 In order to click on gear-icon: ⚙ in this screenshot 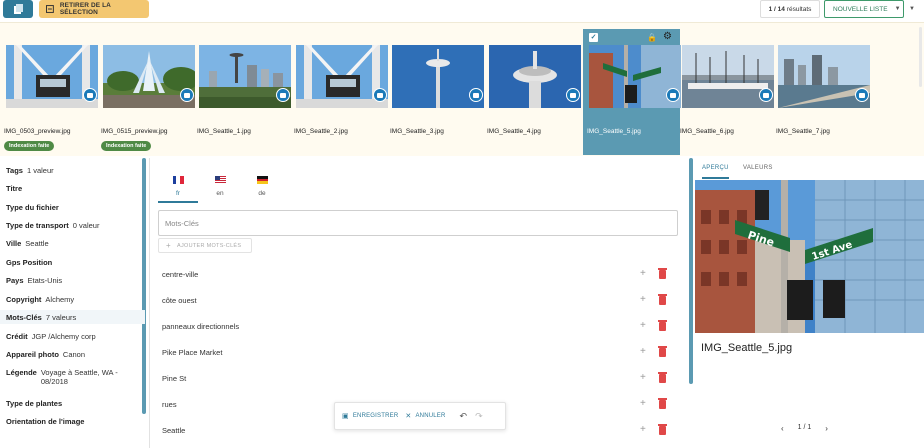, I will do `click(667, 36)`.